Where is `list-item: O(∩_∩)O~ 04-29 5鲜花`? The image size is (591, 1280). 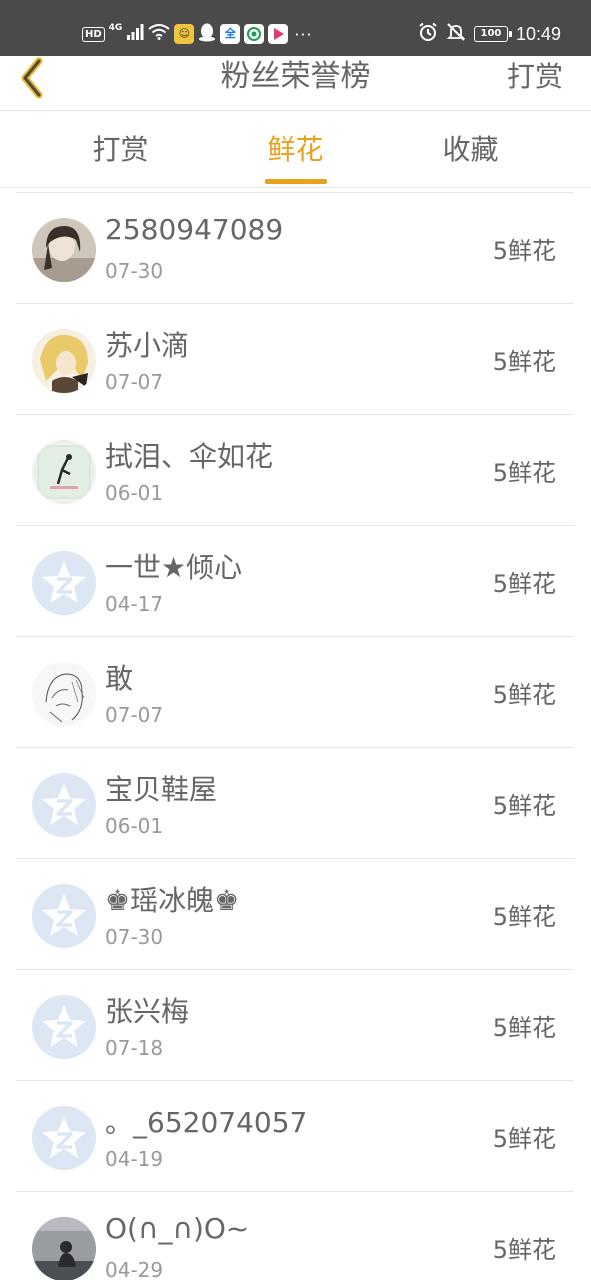
list-item: O(∩_∩)O~ 04-29 5鲜花 is located at coordinates (295, 1236).